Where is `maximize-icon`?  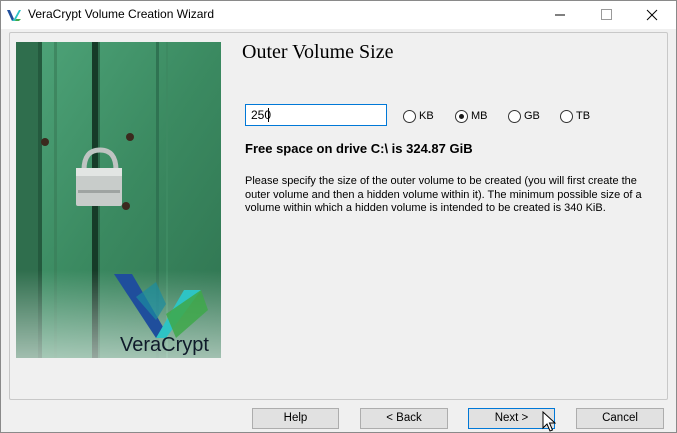
maximize-icon is located at coordinates (606, 14).